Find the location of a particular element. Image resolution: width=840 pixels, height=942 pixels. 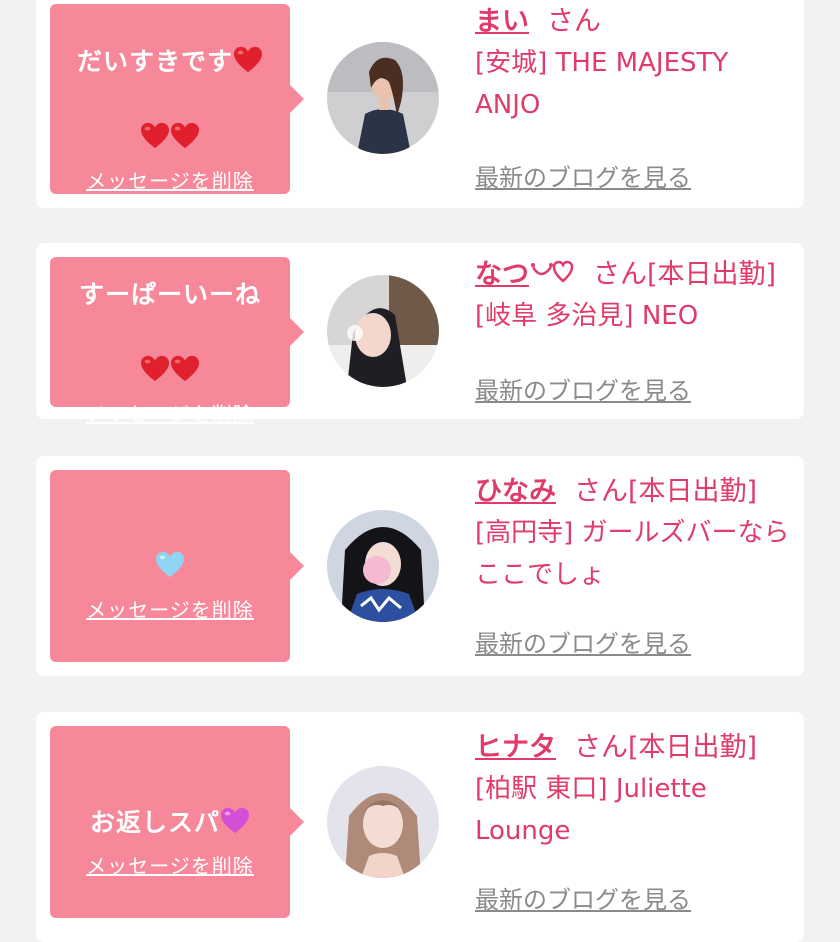

message-text: お返しスパ is located at coordinates (170, 804).